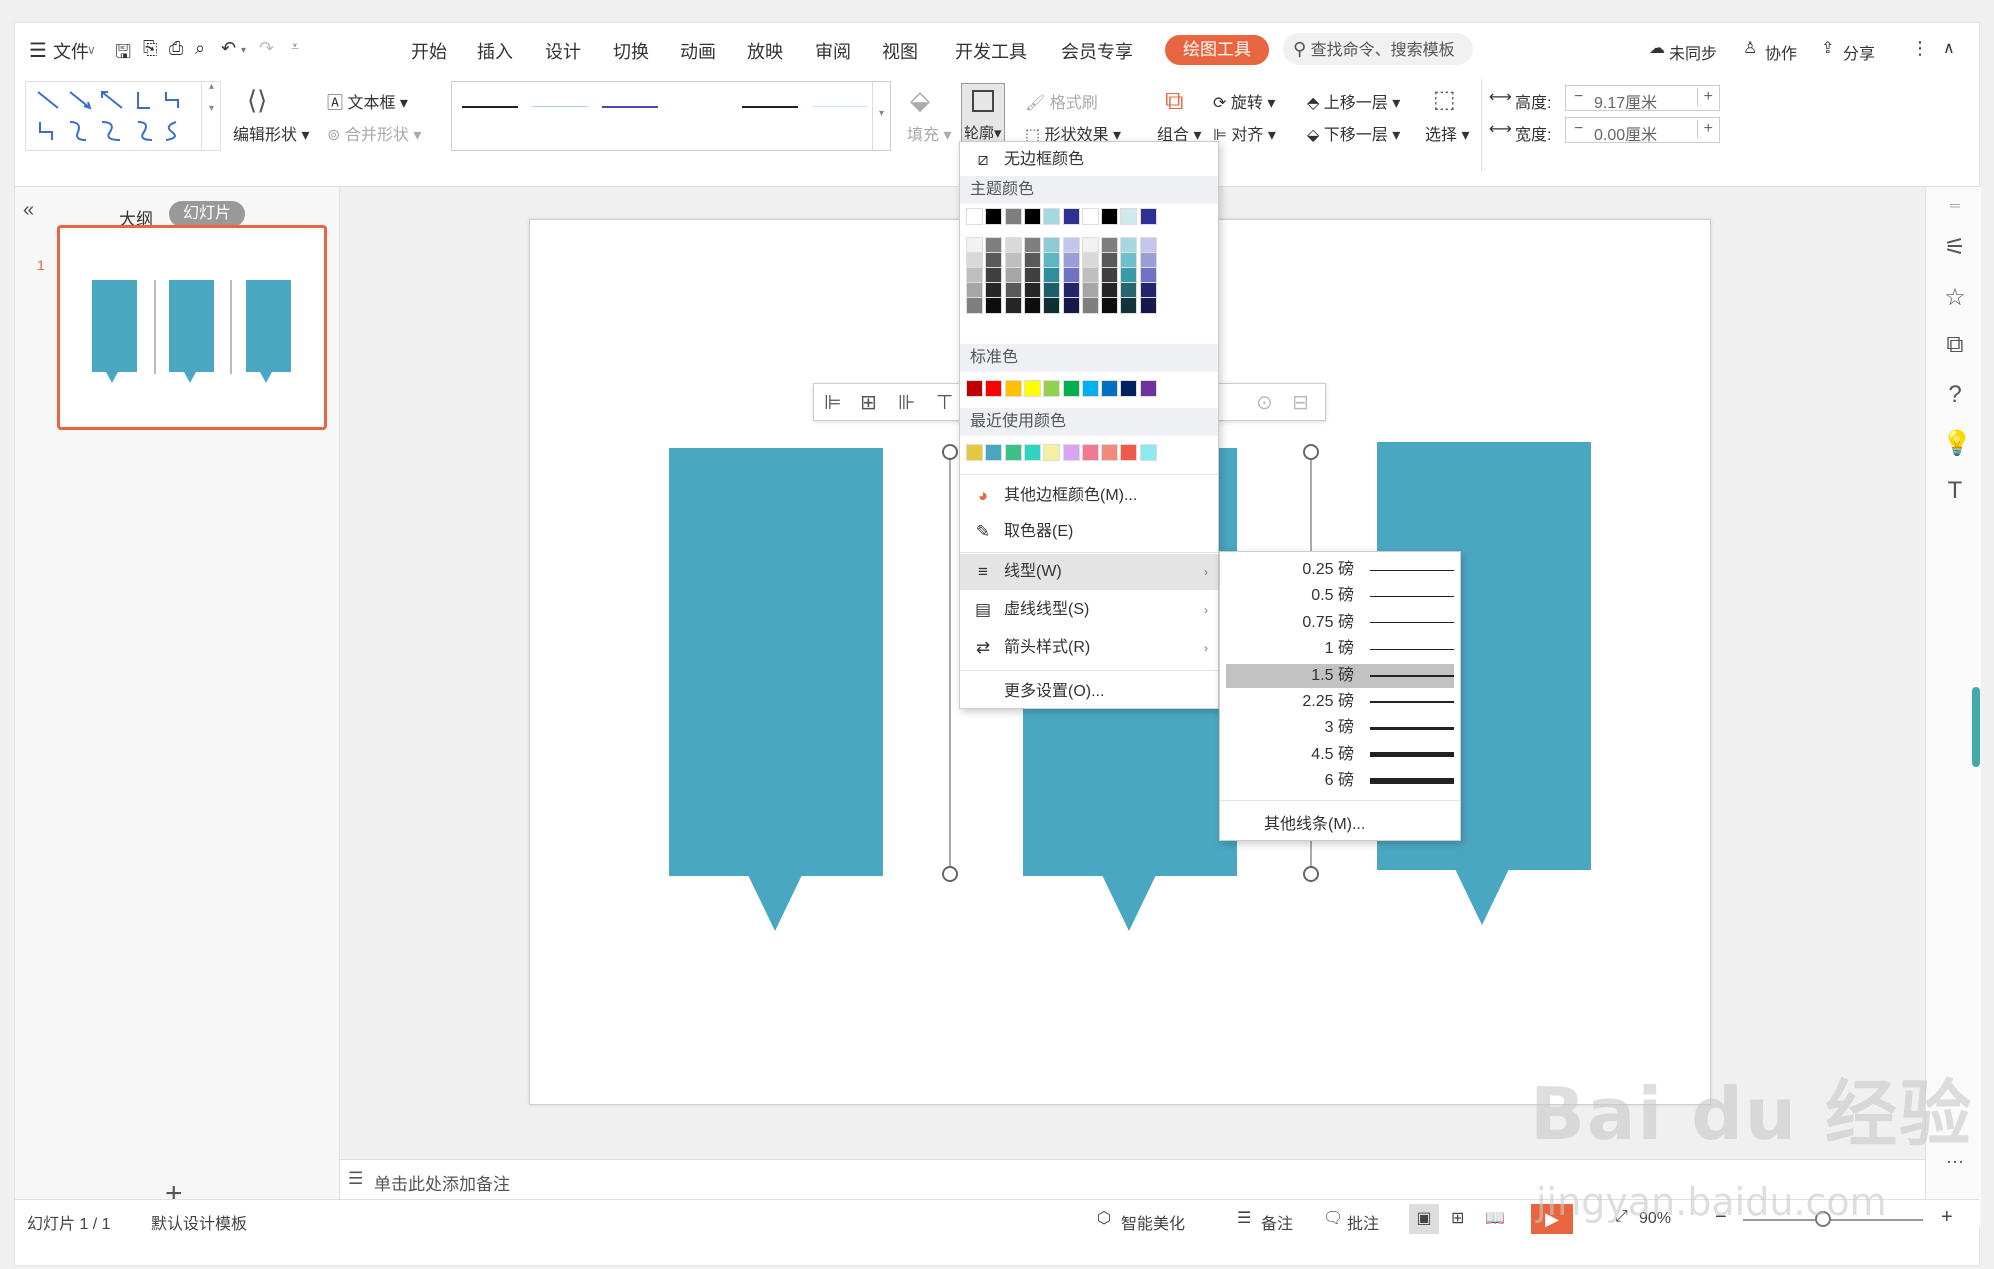 This screenshot has width=1994, height=1269. What do you see at coordinates (1089, 610) in the screenshot?
I see `dash-type-item: ▤ 虚线线型(S) ›` at bounding box center [1089, 610].